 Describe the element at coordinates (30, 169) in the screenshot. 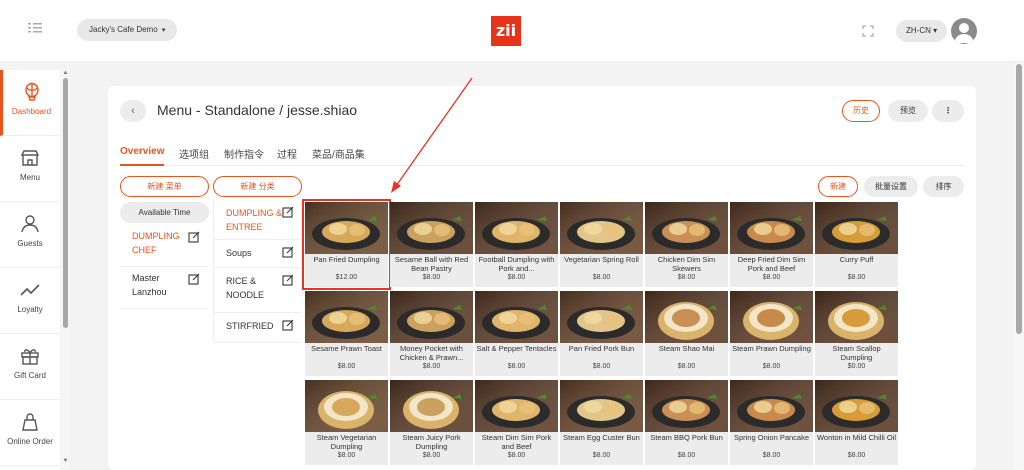

I see `sidebar-item-menu: Menu` at that location.